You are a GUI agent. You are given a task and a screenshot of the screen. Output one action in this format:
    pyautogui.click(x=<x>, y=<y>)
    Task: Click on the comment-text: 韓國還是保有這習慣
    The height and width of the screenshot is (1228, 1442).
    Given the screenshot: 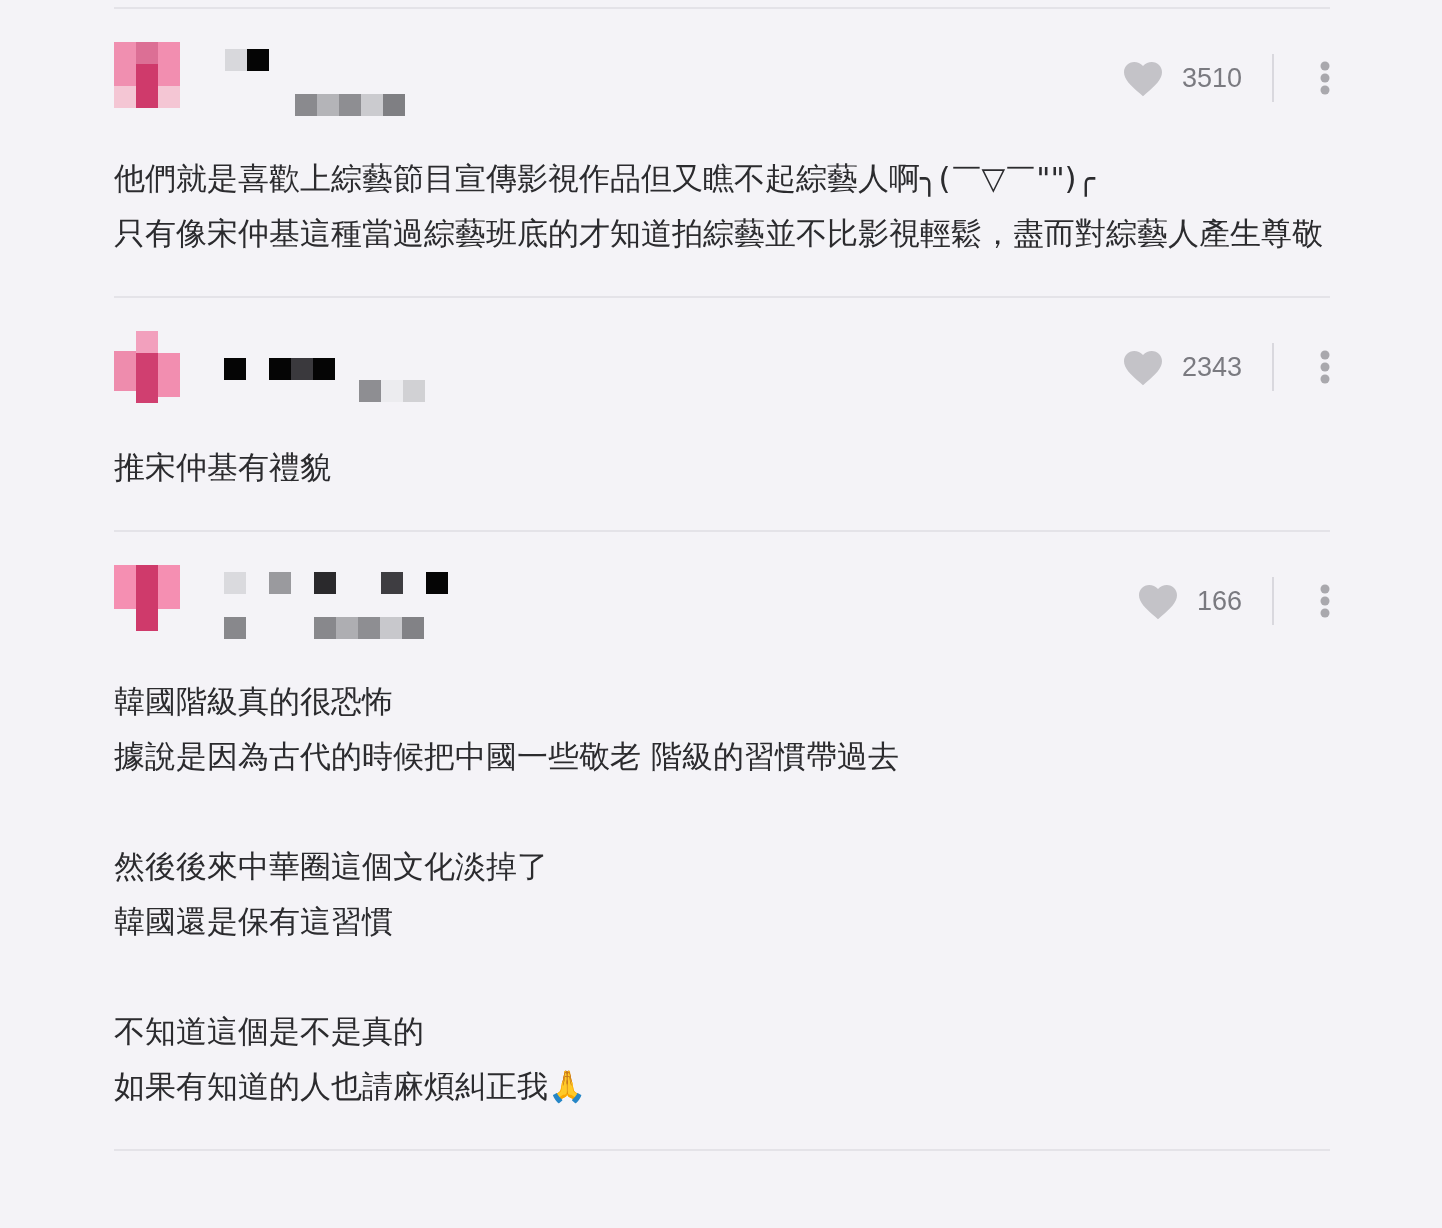 What is the action you would take?
    pyautogui.click(x=254, y=921)
    